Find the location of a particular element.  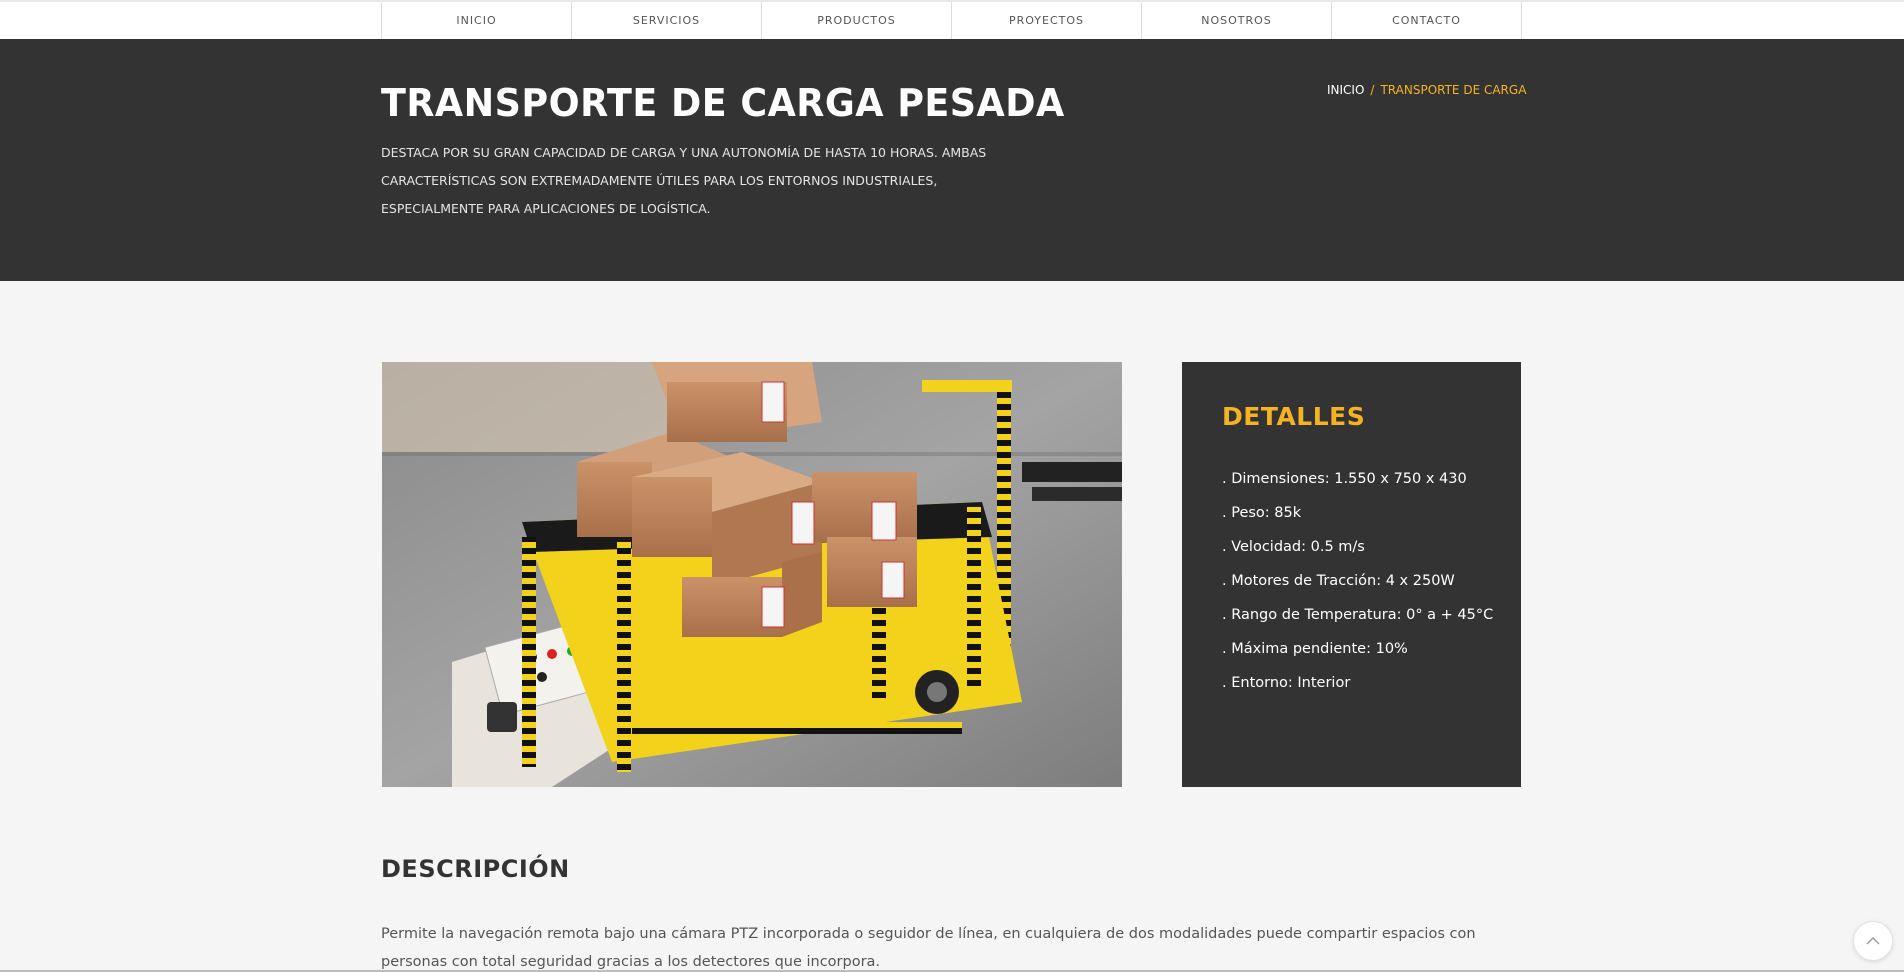

detail-environment: . Entorno: Interior is located at coordinates (1286, 683).